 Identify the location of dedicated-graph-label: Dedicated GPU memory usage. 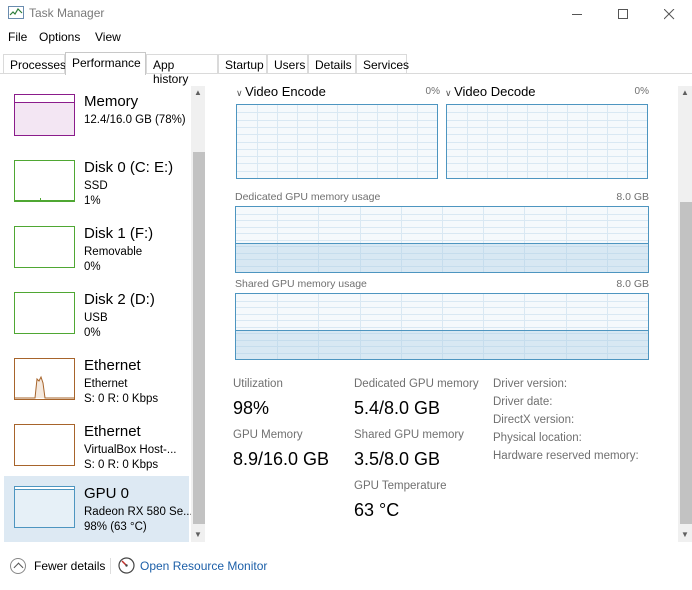
(308, 197).